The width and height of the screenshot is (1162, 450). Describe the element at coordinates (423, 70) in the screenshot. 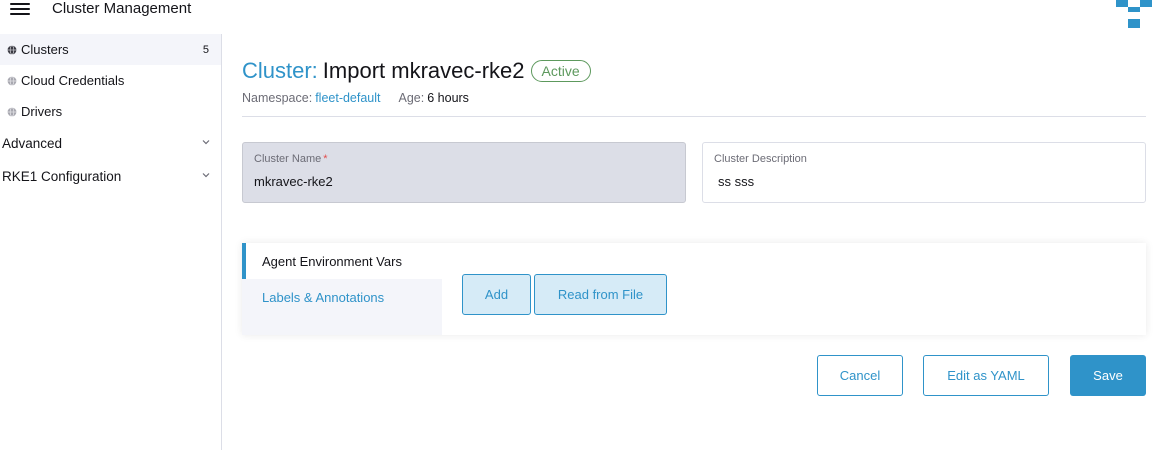

I see `page-title-name: Import mkravec-rke2` at that location.